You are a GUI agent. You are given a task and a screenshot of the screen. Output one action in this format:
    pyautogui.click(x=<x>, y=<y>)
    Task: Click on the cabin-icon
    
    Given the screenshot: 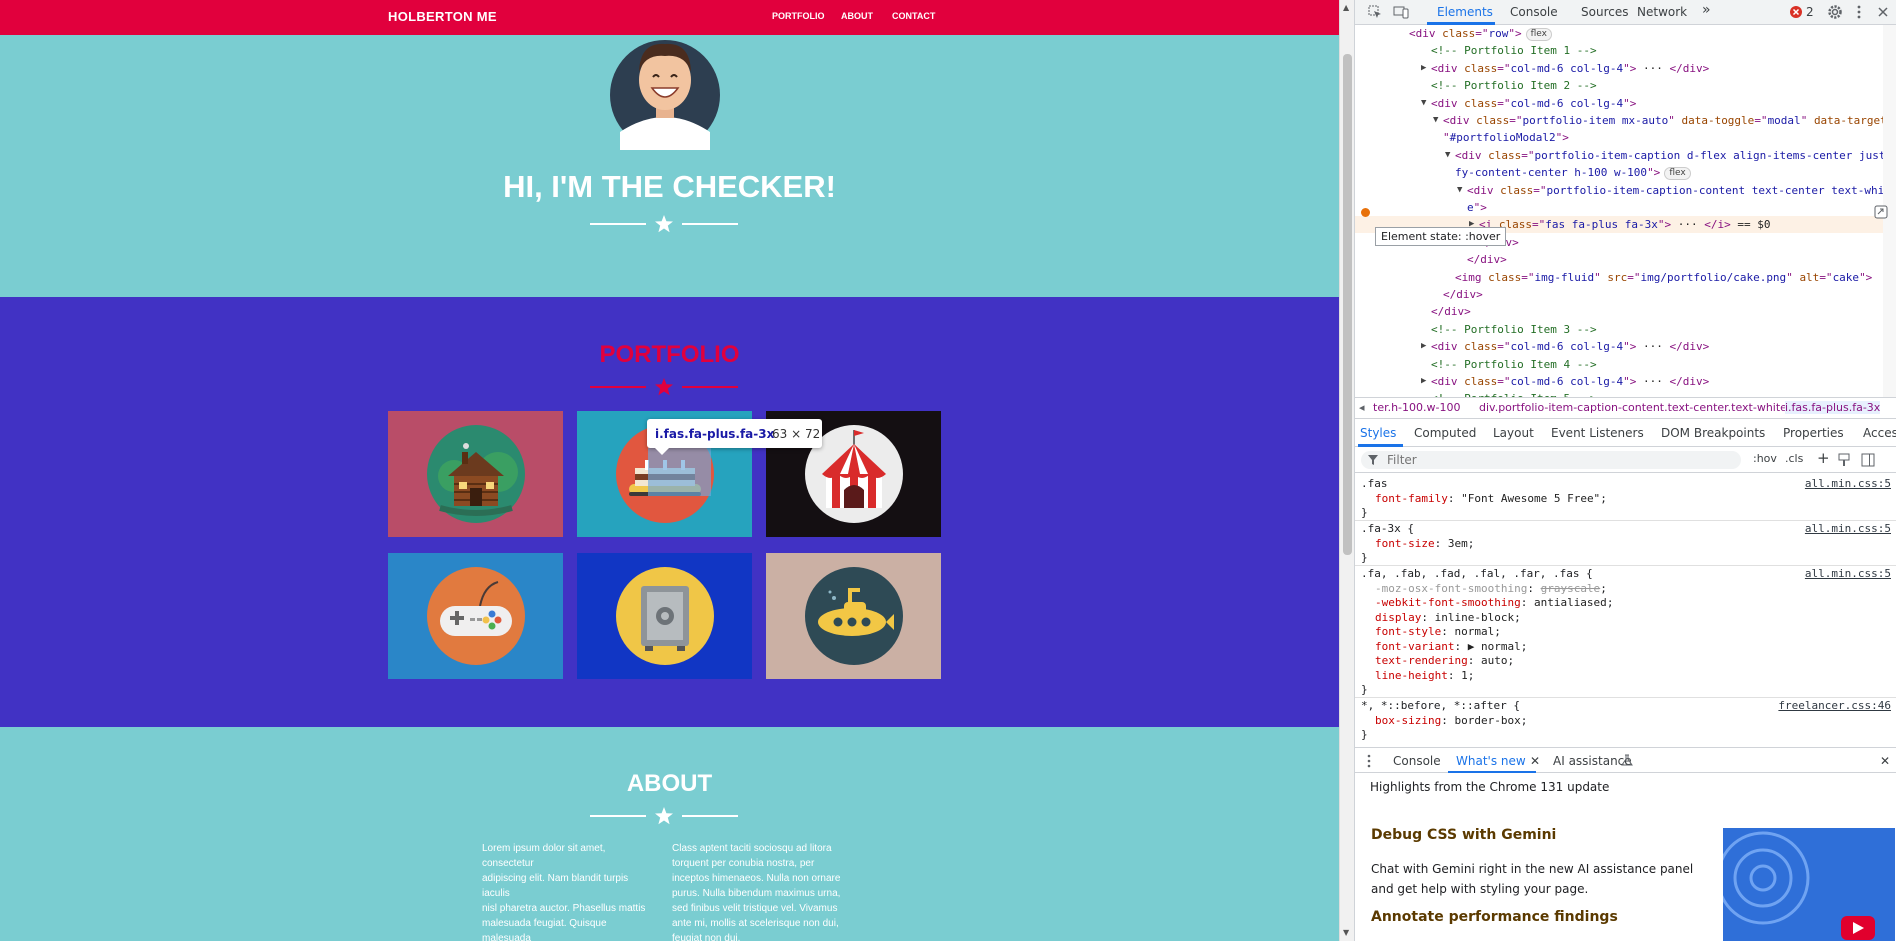 What is the action you would take?
    pyautogui.click(x=476, y=474)
    